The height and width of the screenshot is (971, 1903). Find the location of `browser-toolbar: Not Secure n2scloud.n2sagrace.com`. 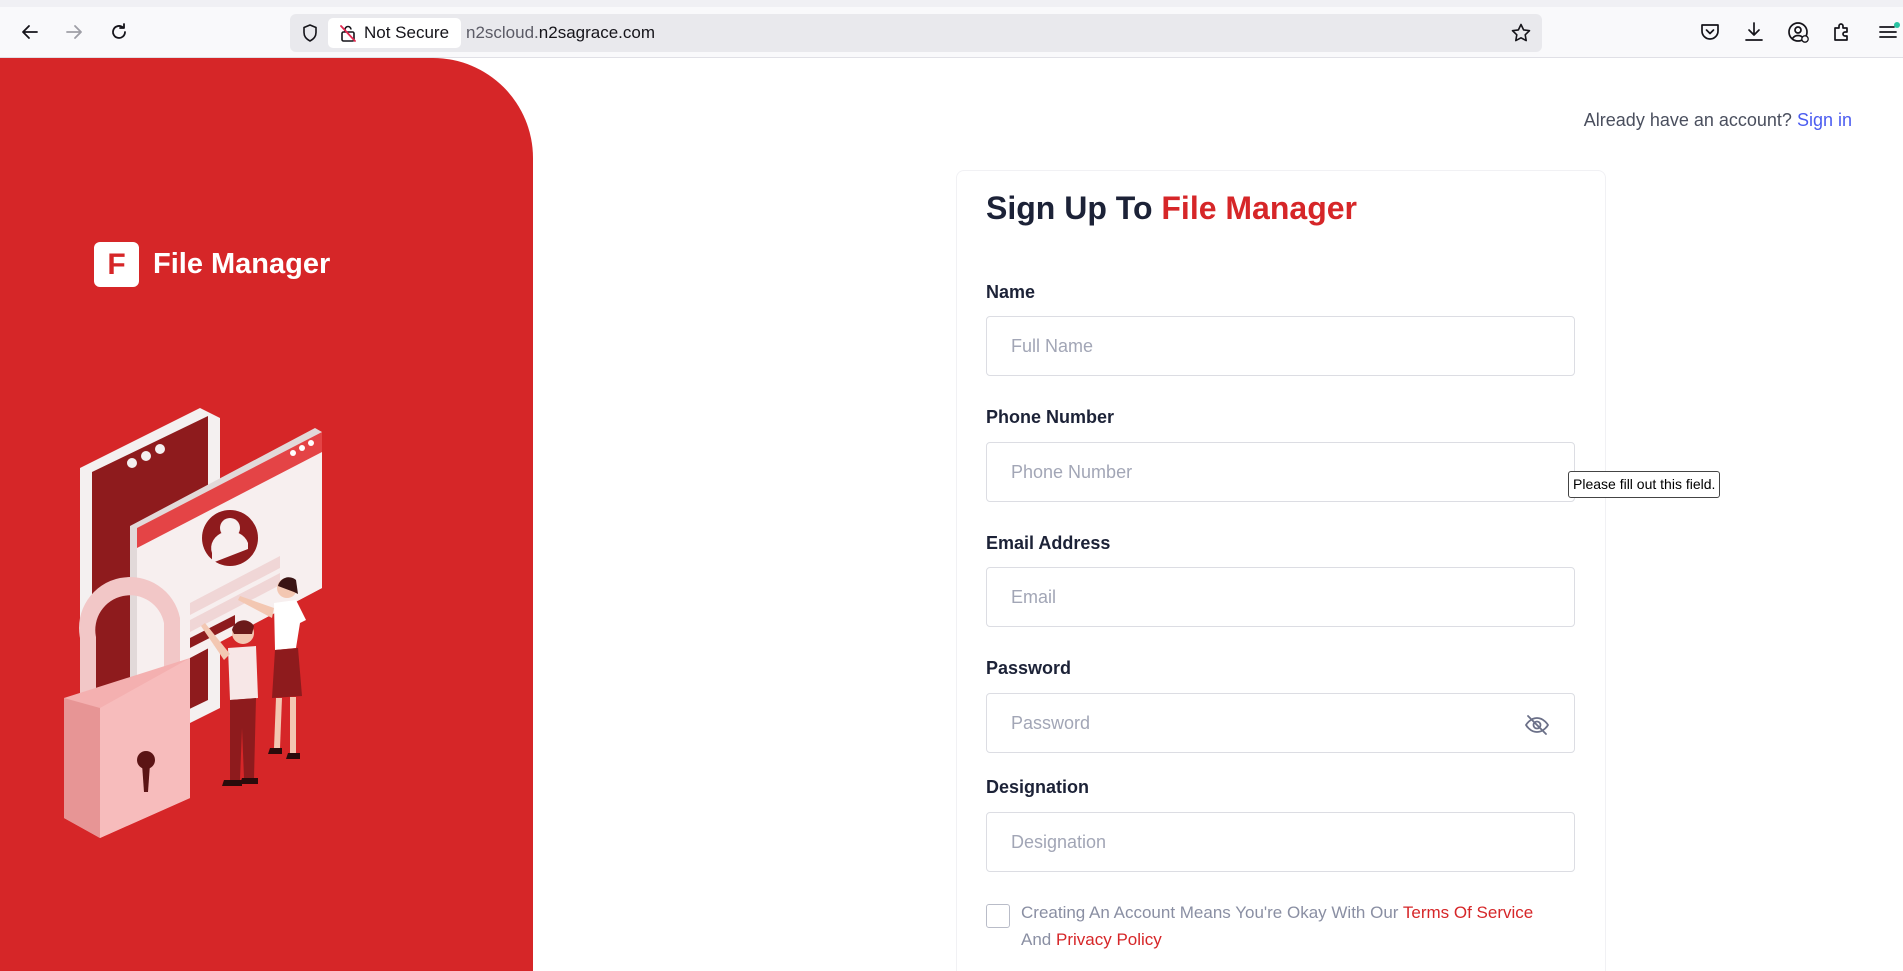

browser-toolbar: Not Secure n2scloud.n2sagrace.com is located at coordinates (951, 29).